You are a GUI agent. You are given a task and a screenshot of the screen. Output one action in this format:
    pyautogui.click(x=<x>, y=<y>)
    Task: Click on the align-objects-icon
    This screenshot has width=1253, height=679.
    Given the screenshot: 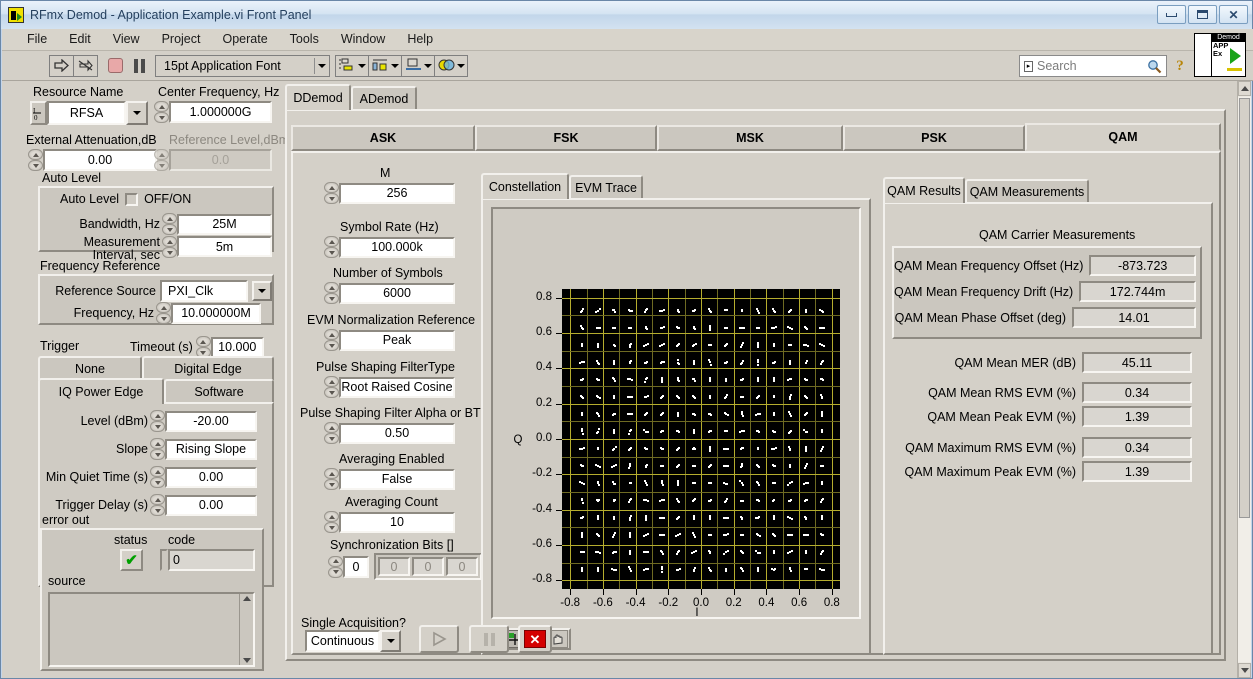 What is the action you would take?
    pyautogui.click(x=352, y=65)
    